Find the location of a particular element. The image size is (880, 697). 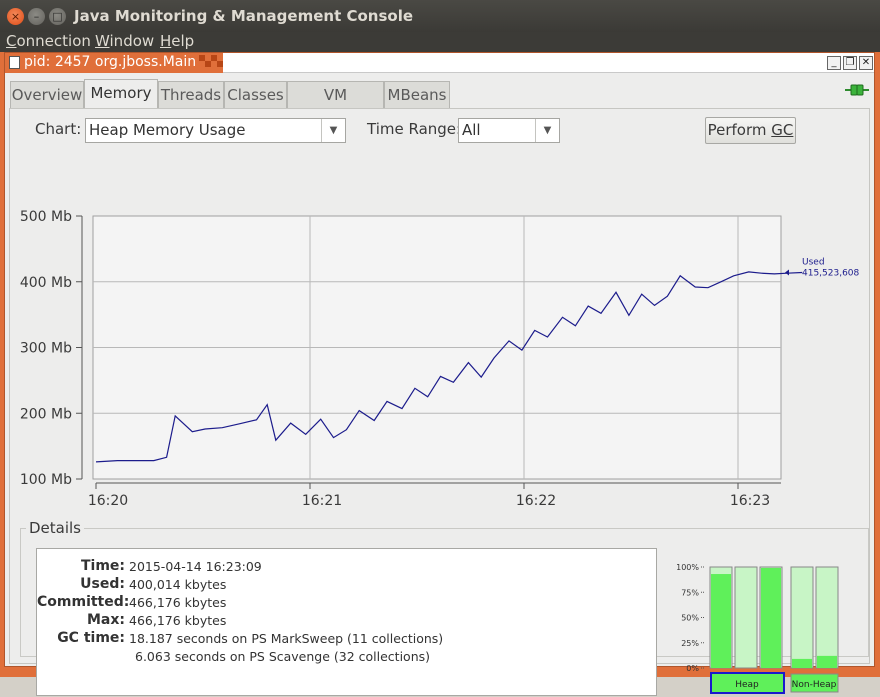

pool-y-tick-label: 75% is located at coordinates (690, 592).